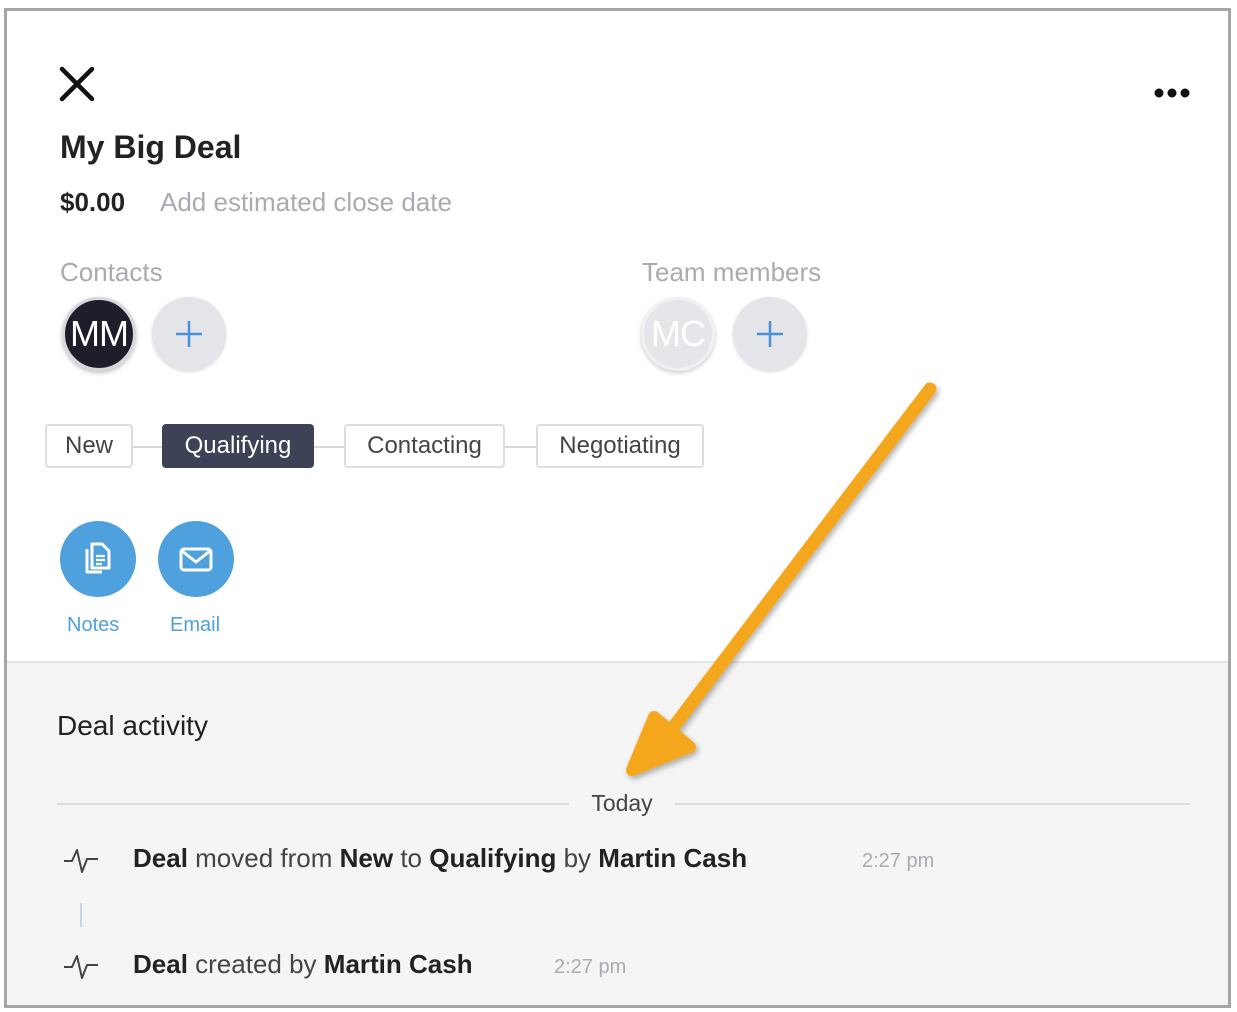 The height and width of the screenshot is (1012, 1237). I want to click on stage-contacting: Contacting, so click(424, 446).